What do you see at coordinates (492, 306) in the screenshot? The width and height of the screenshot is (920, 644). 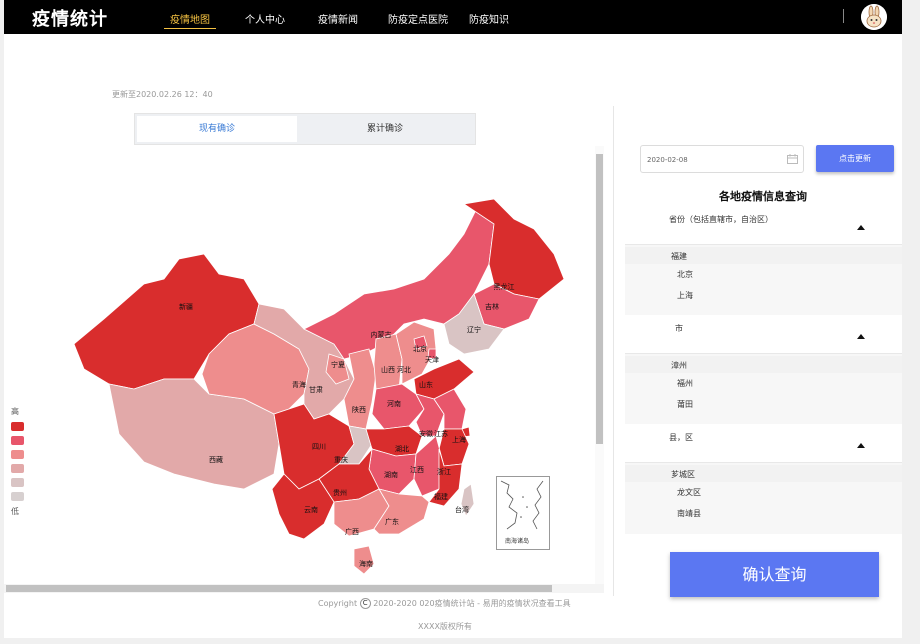 I see `province-label: 吉林` at bounding box center [492, 306].